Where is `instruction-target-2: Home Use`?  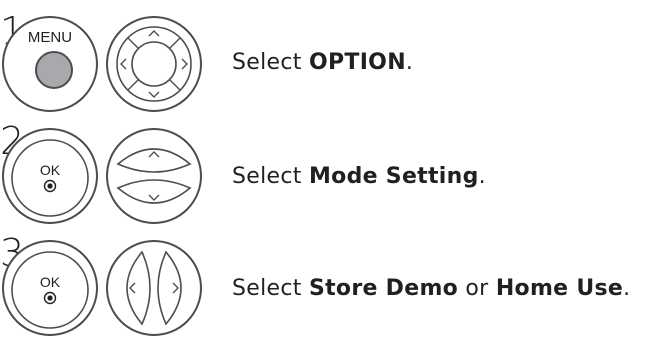
instruction-target-2: Home Use is located at coordinates (559, 288).